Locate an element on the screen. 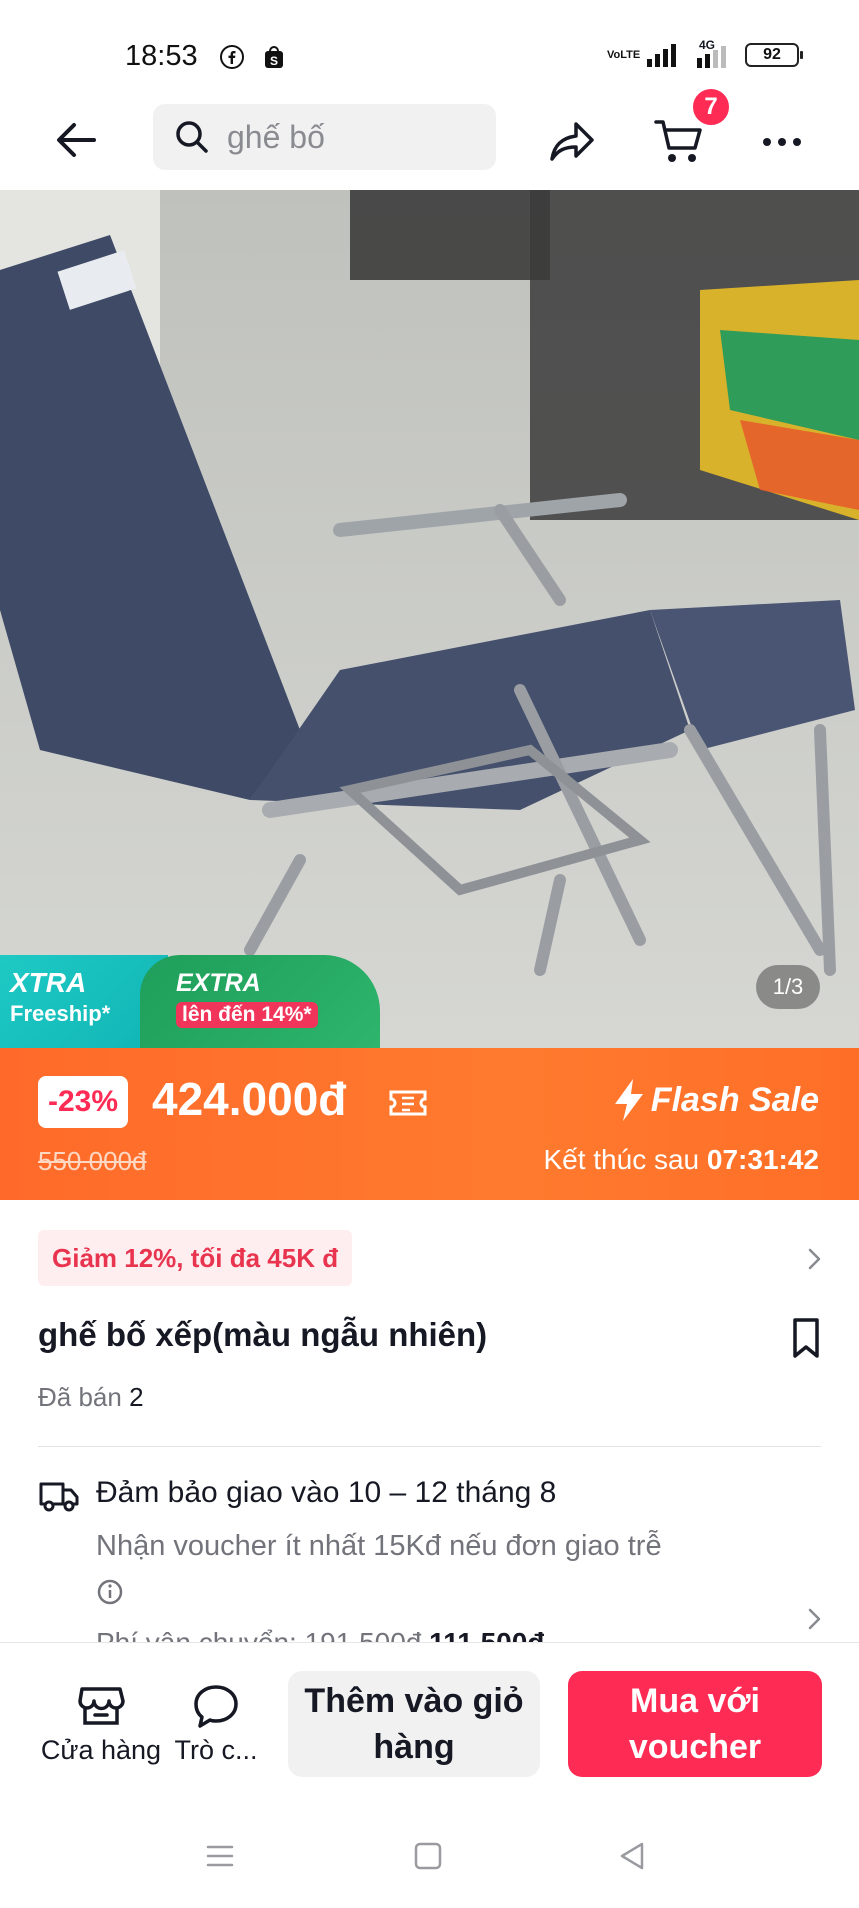  voucher-chip: Giảm 12%, tối đa 45K đ is located at coordinates (195, 1258).